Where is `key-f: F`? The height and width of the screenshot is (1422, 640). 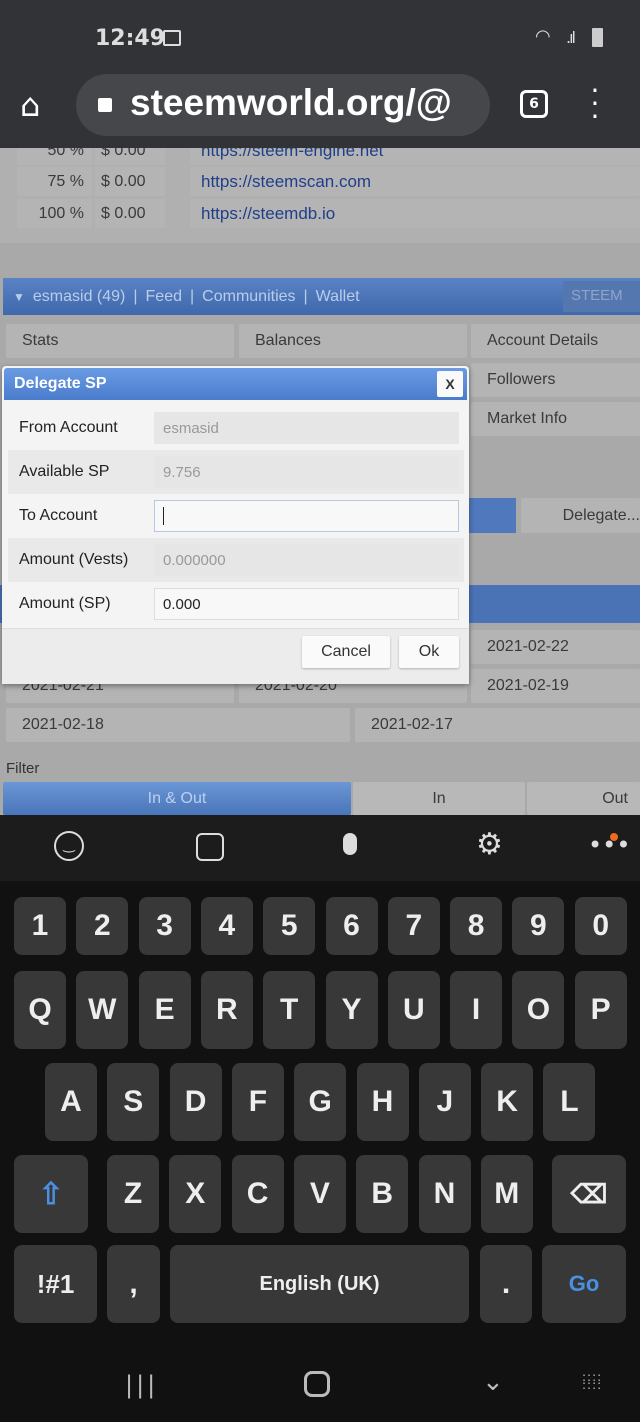 key-f: F is located at coordinates (257, 1102).